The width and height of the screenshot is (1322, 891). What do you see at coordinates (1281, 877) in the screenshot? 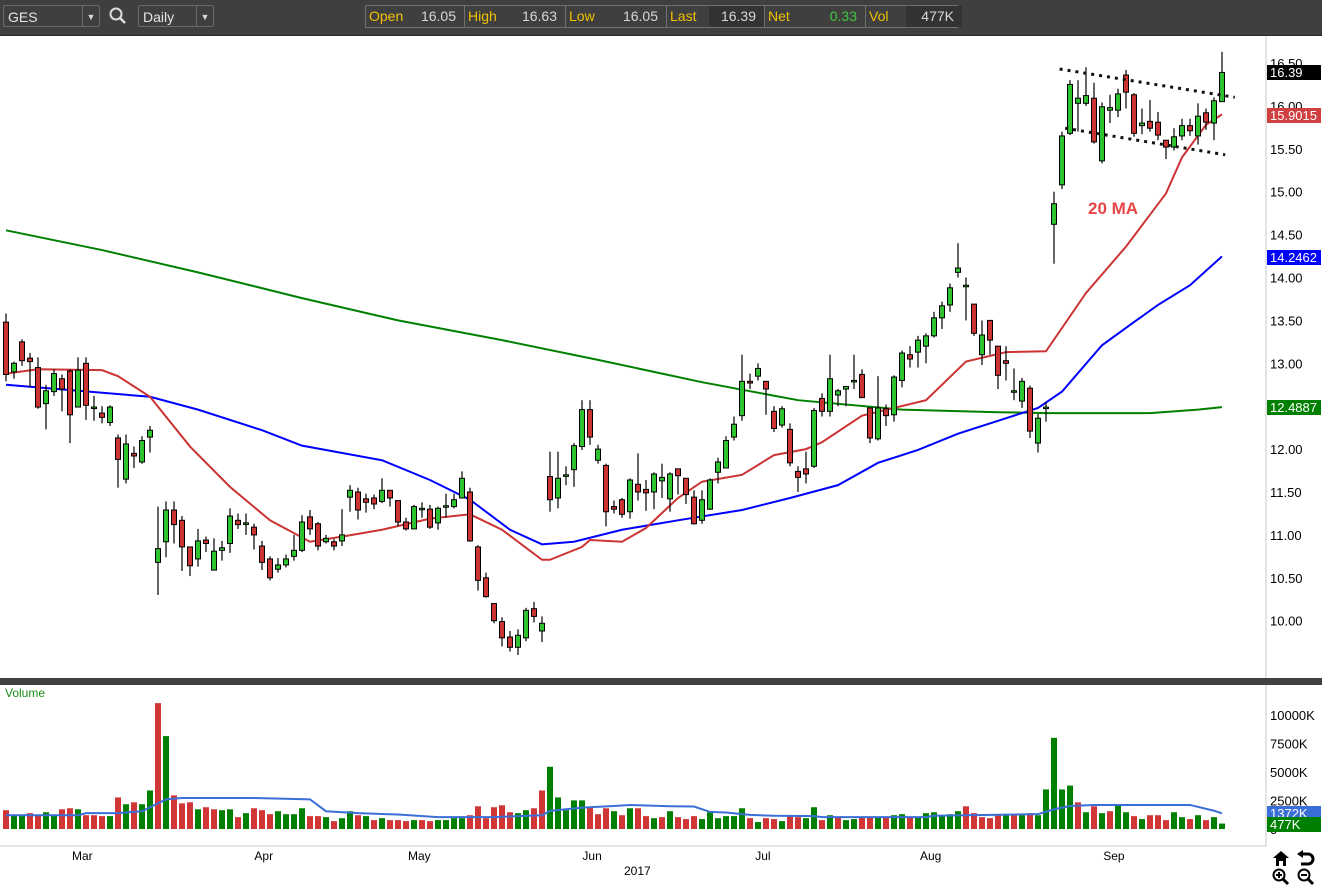
I see `zoom-in-icon` at bounding box center [1281, 877].